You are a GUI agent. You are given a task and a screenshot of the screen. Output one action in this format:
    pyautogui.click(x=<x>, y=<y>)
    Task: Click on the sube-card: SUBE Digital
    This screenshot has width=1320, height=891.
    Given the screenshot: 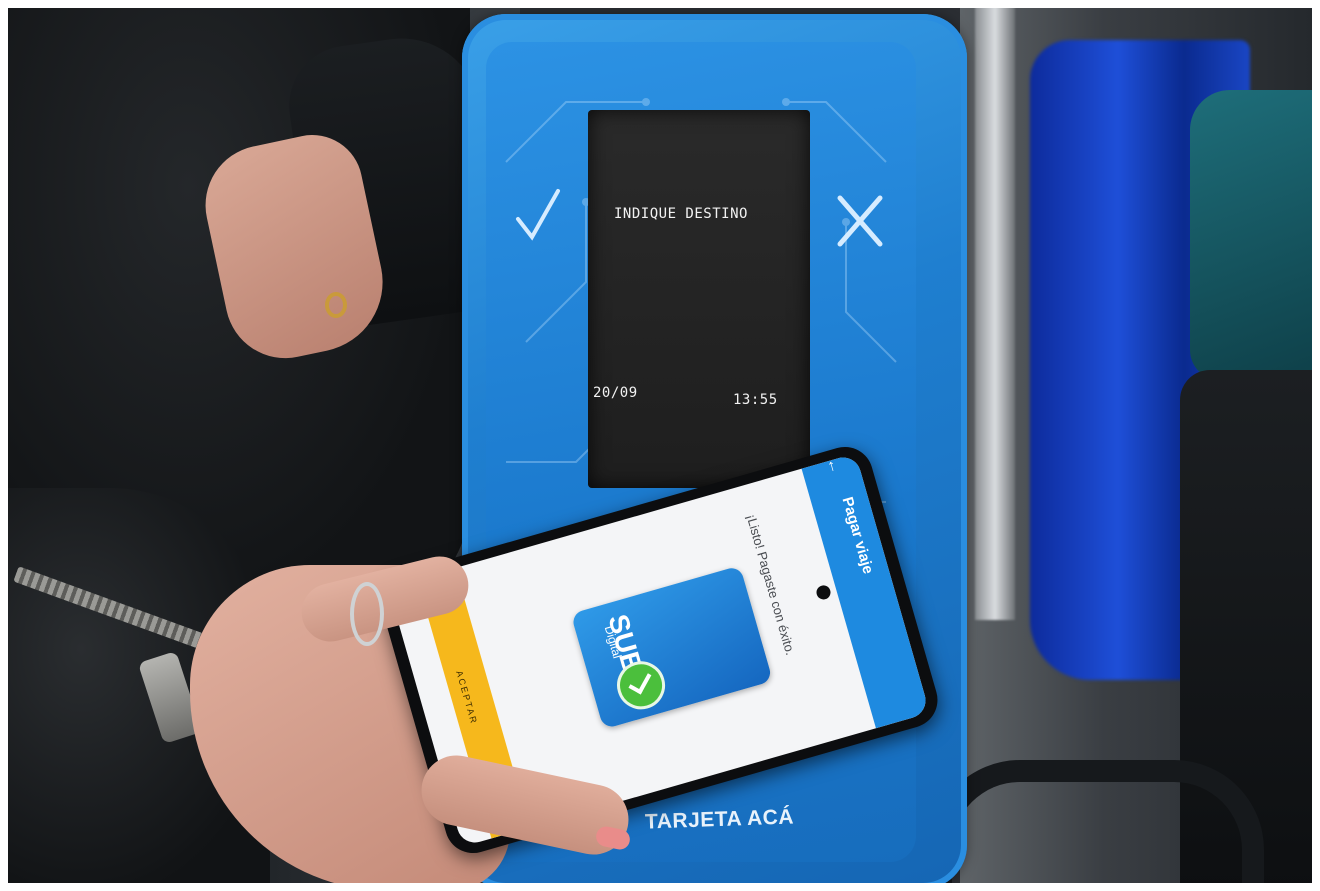 What is the action you would take?
    pyautogui.click(x=671, y=647)
    